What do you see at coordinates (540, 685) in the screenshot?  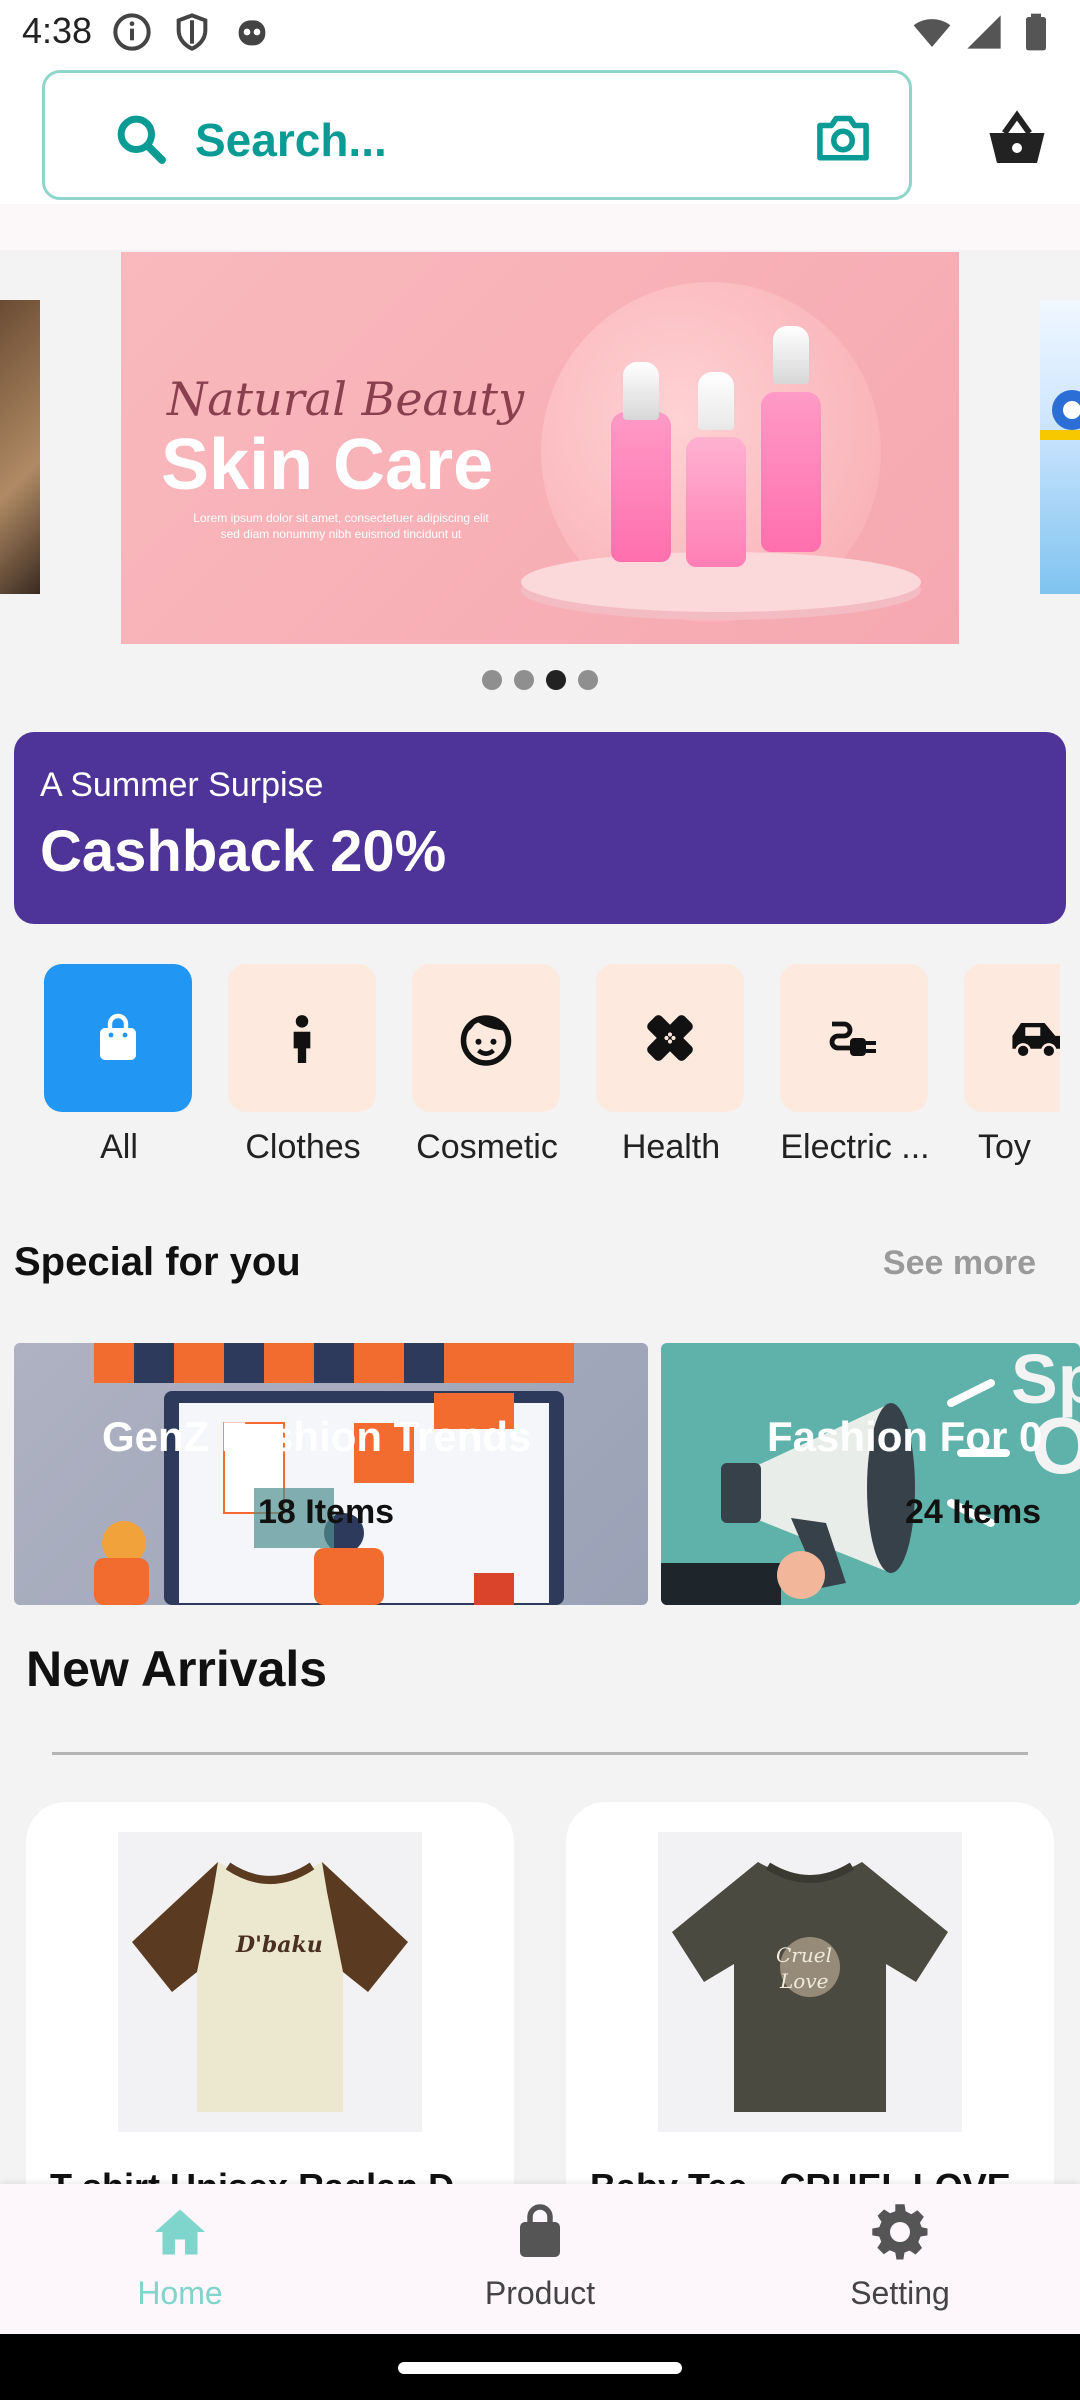 I see `carousel-dots` at bounding box center [540, 685].